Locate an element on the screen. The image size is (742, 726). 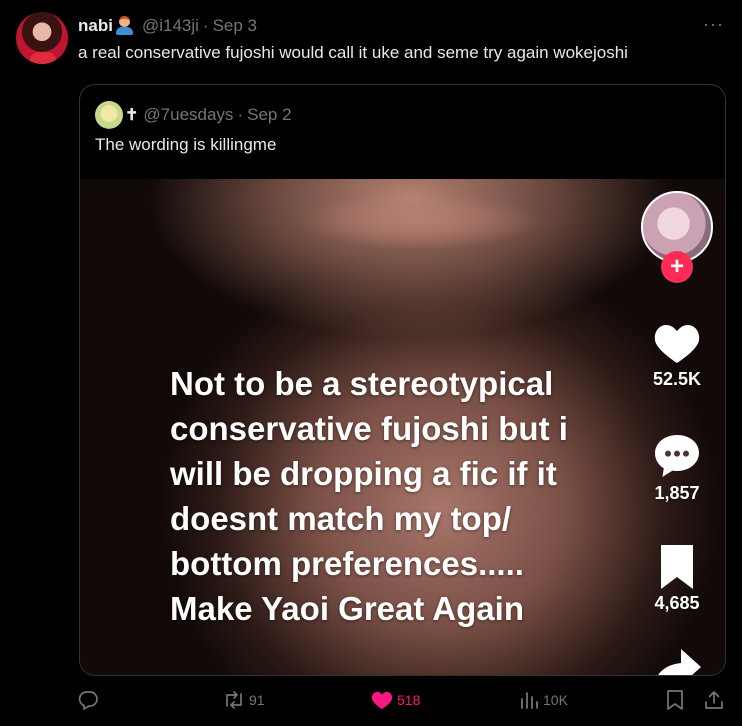
post-header: nabi @i143ji · Sep 3 is located at coordinates (167, 26).